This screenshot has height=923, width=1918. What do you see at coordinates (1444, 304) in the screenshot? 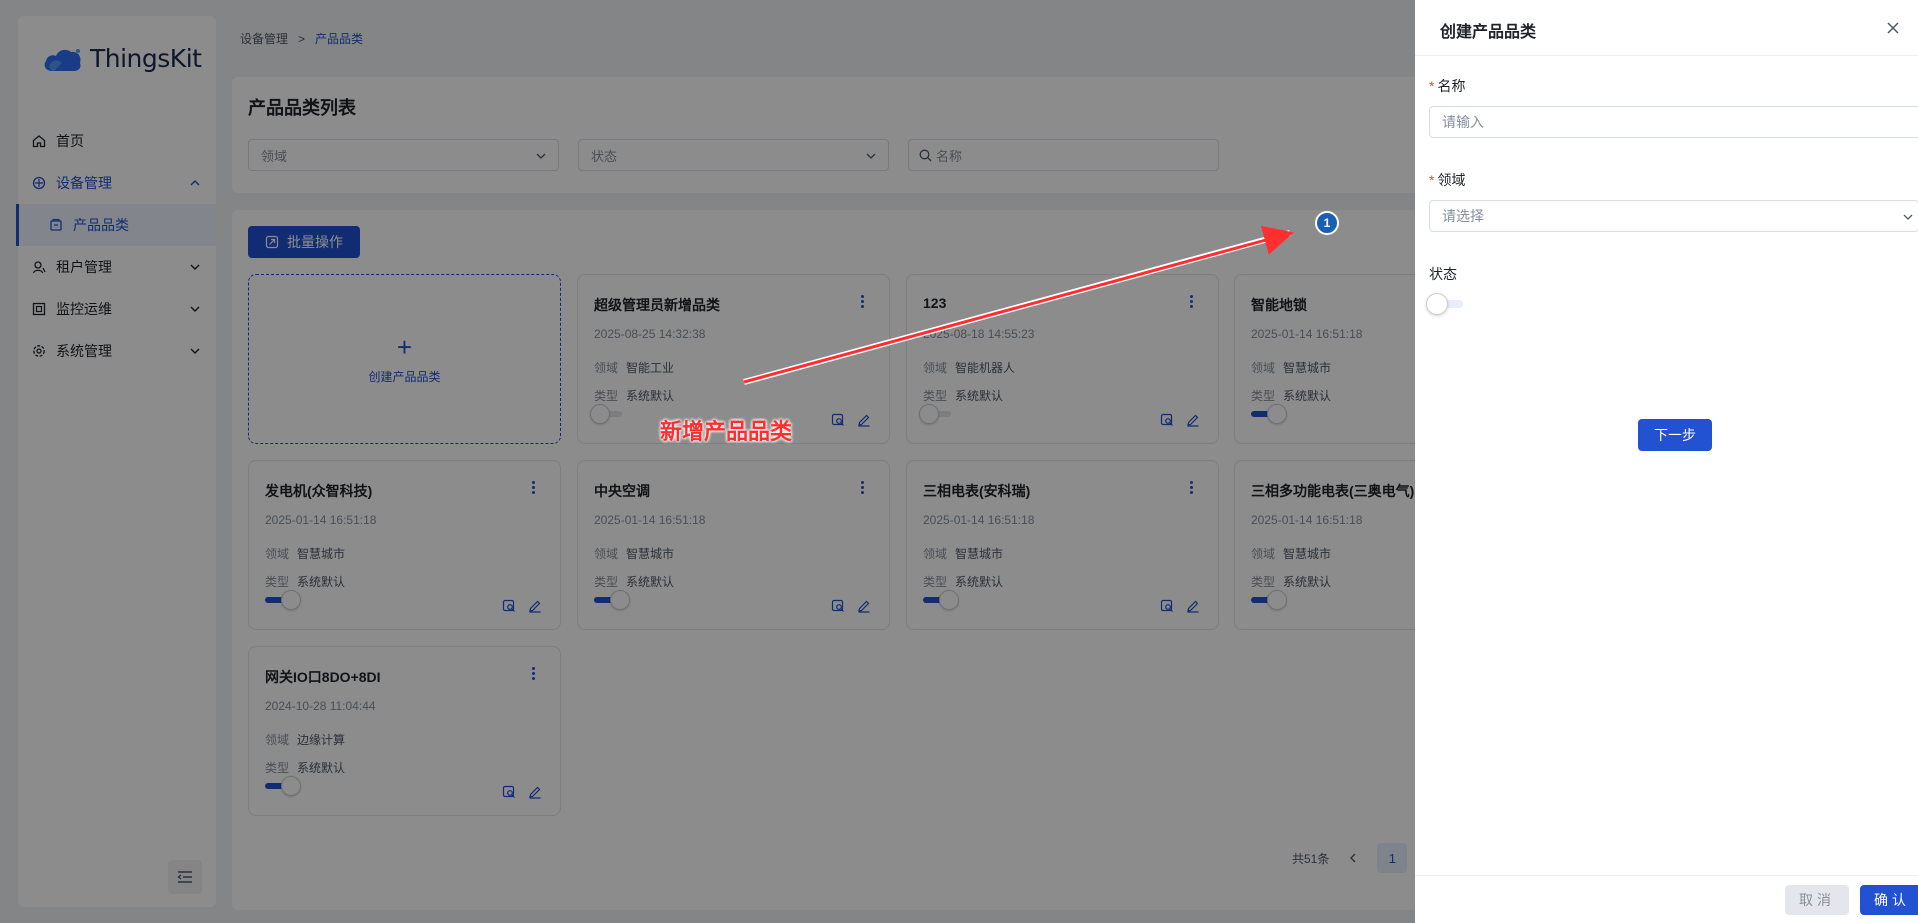
I see `status-switch` at bounding box center [1444, 304].